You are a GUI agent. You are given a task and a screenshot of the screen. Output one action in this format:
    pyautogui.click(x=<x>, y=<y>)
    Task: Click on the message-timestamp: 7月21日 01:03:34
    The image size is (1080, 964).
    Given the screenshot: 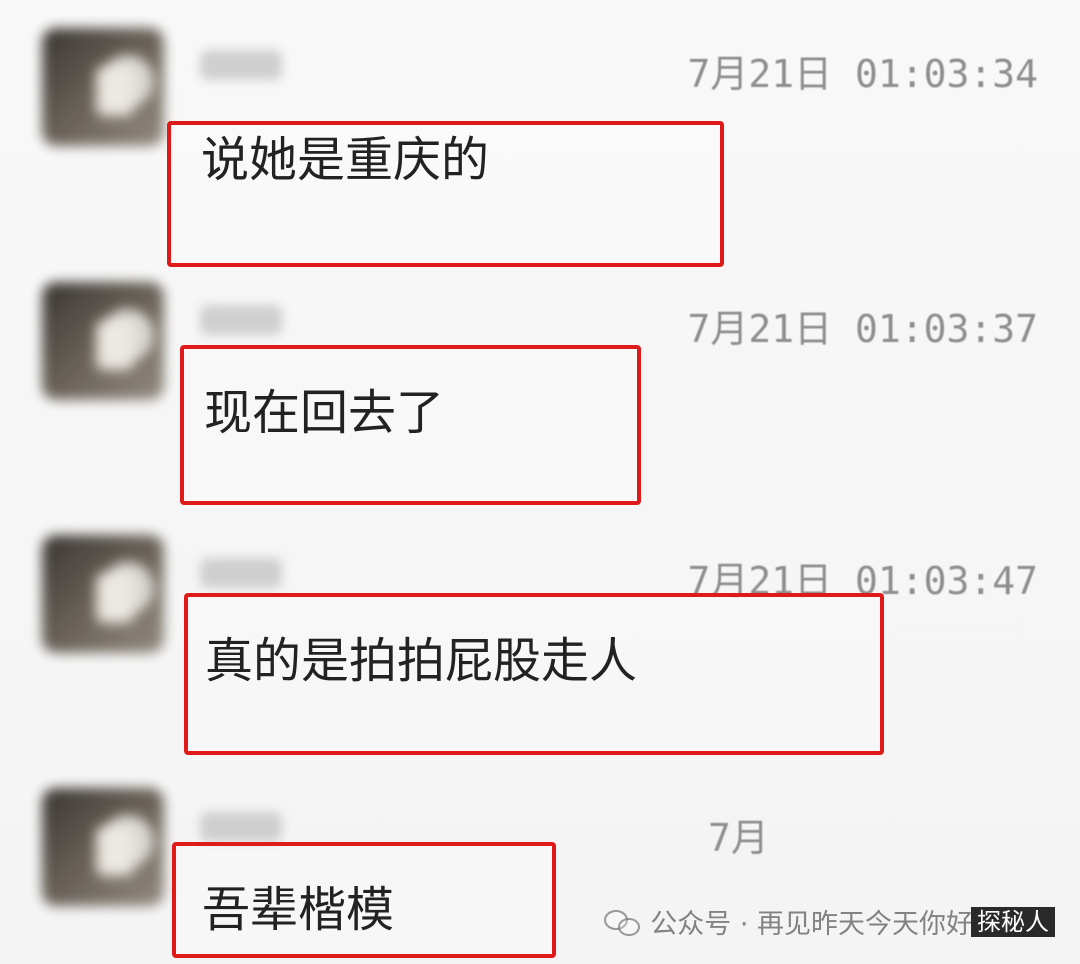 What is the action you would take?
    pyautogui.click(x=862, y=74)
    